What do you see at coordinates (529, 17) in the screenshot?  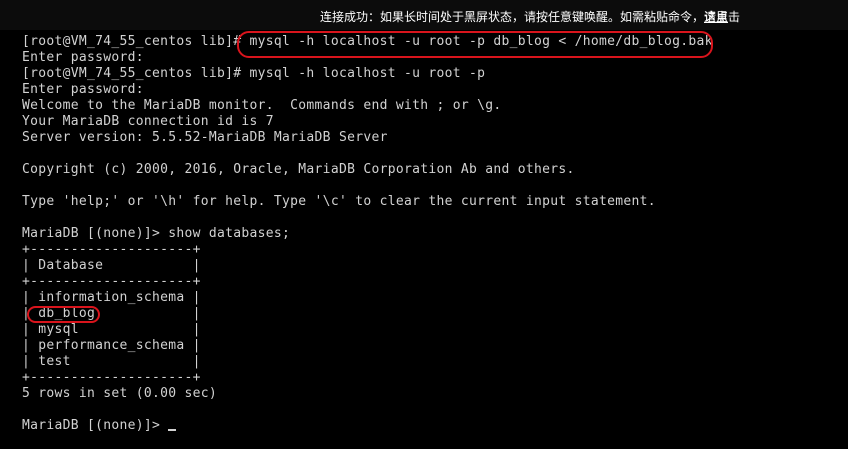 I see `banner-message: 连接成功：如果长时间处于黑屏状态，请按任意键唤醒。如需粘贴命令，请点击` at bounding box center [529, 17].